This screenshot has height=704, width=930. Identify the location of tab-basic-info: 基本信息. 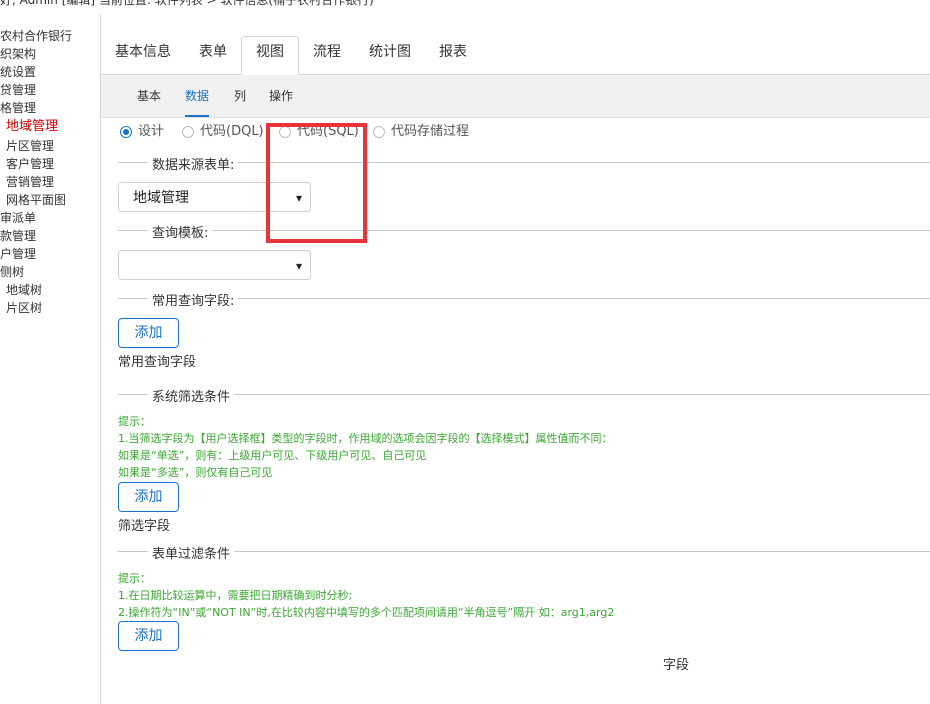
(143, 55).